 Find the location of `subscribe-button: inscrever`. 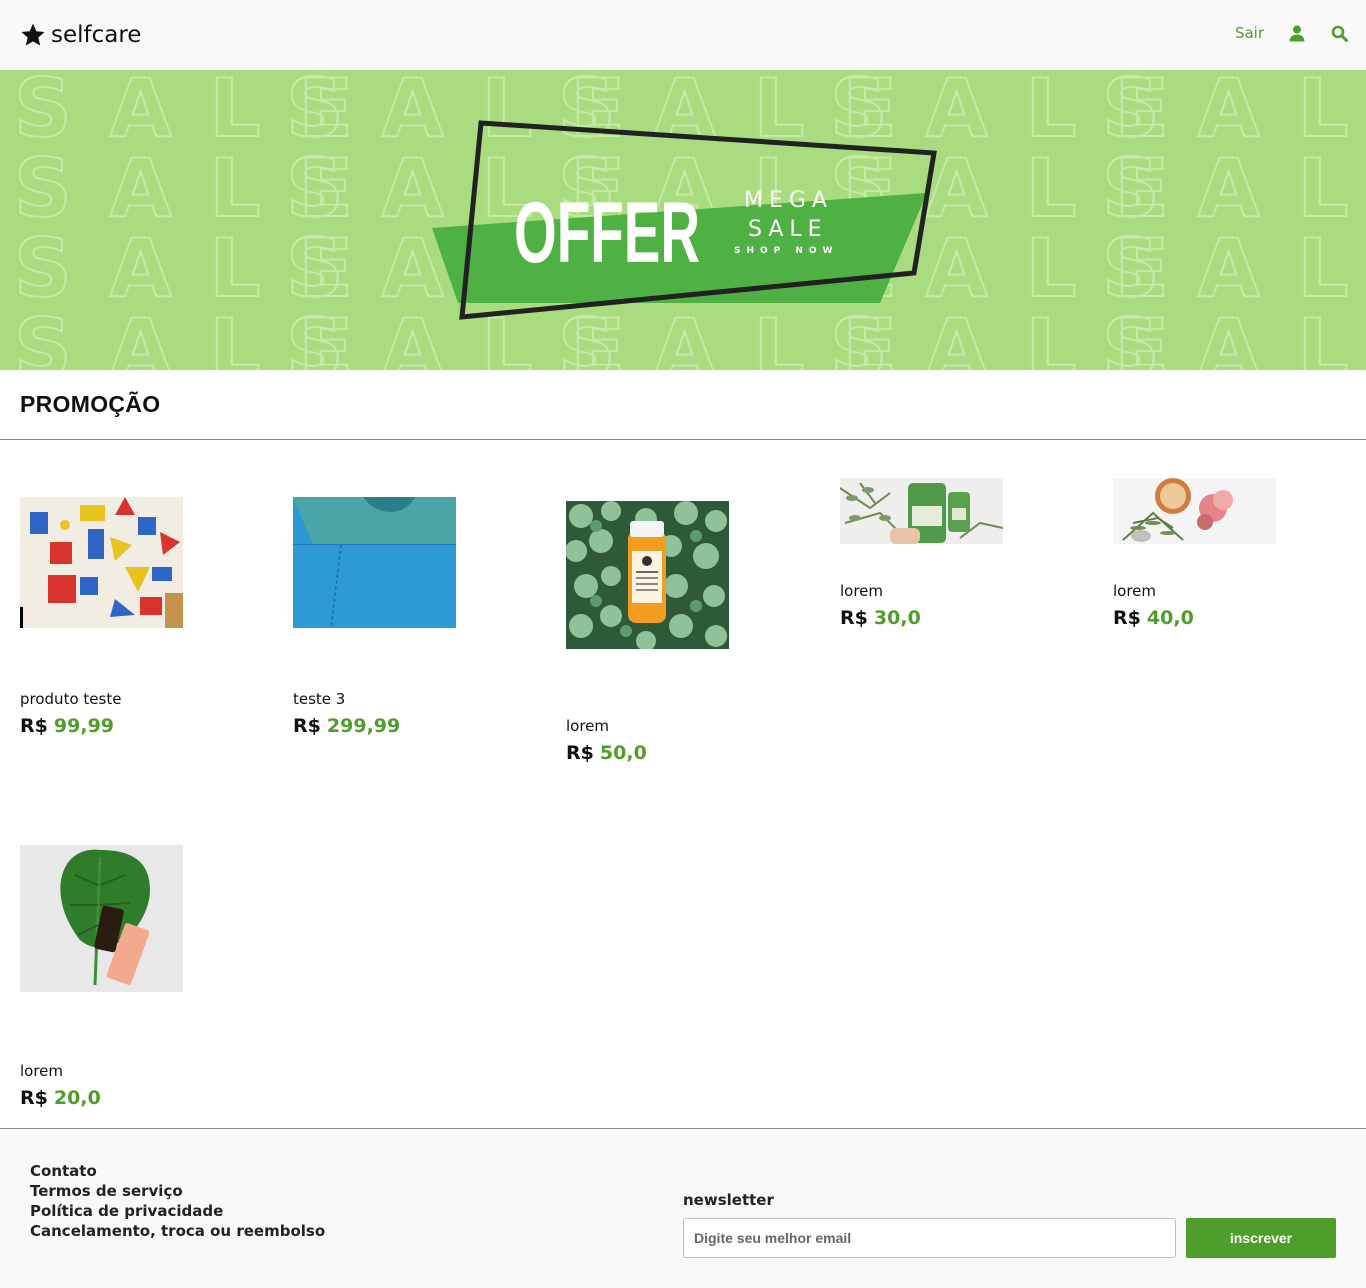

subscribe-button: inscrever is located at coordinates (1261, 1238).